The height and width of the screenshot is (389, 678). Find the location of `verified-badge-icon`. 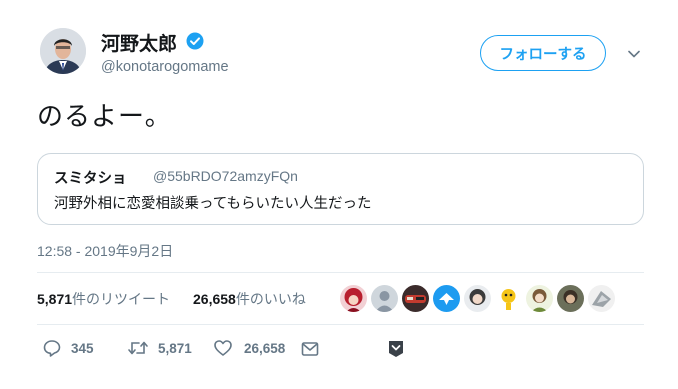

verified-badge-icon is located at coordinates (195, 41).